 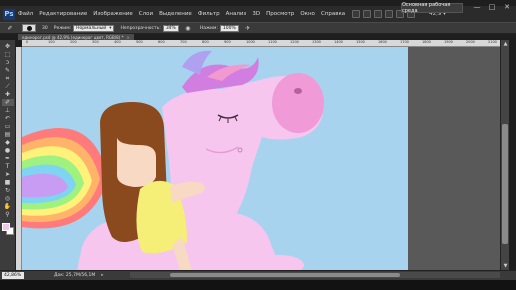 I want to click on menu-3d: 3D, so click(x=256, y=14).